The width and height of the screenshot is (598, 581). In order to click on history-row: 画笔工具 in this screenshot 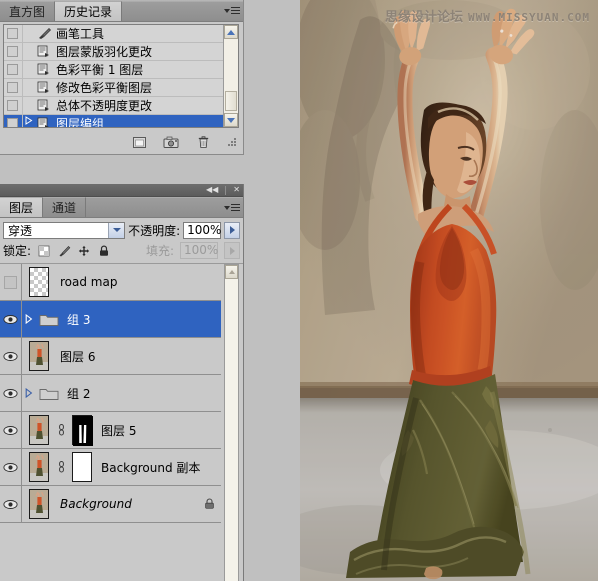, I will do `click(113, 34)`.